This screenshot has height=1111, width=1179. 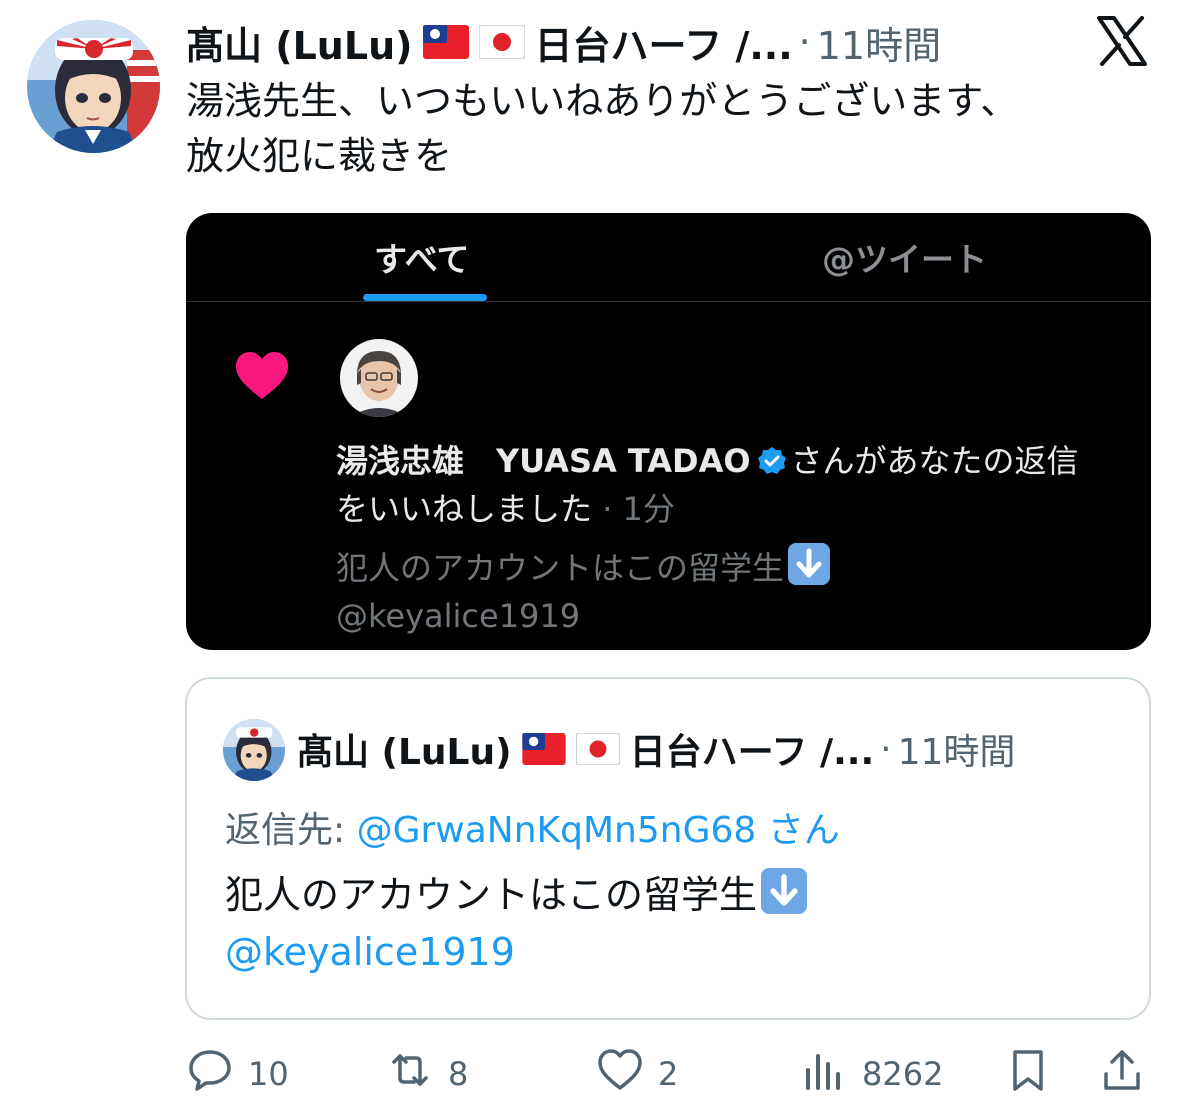 What do you see at coordinates (425, 297) in the screenshot?
I see `active-tab-indicator` at bounding box center [425, 297].